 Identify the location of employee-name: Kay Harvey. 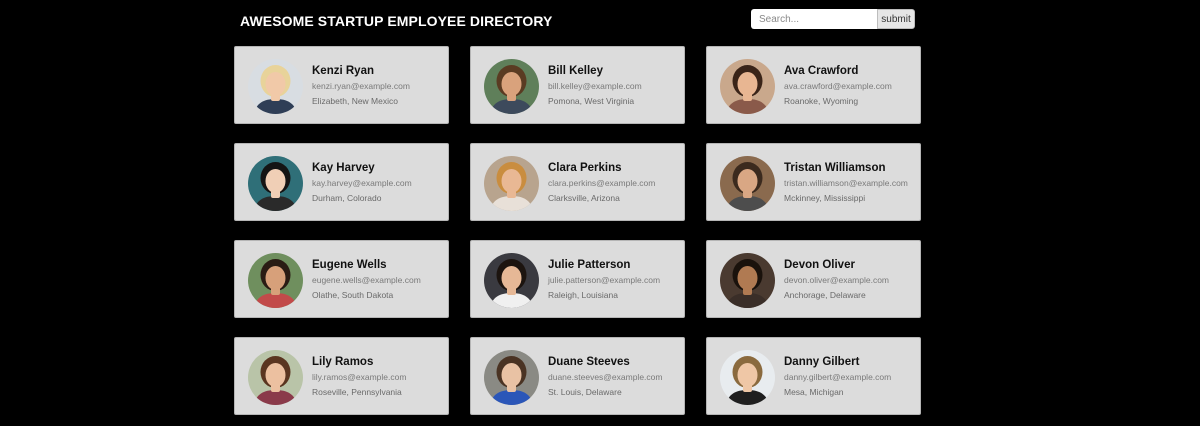
(343, 168).